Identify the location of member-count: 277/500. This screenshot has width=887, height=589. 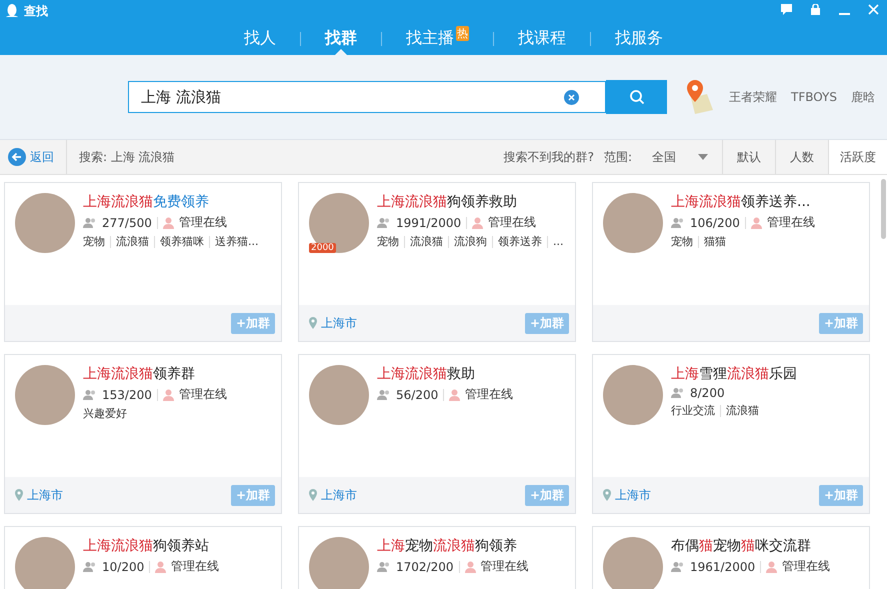
(127, 223).